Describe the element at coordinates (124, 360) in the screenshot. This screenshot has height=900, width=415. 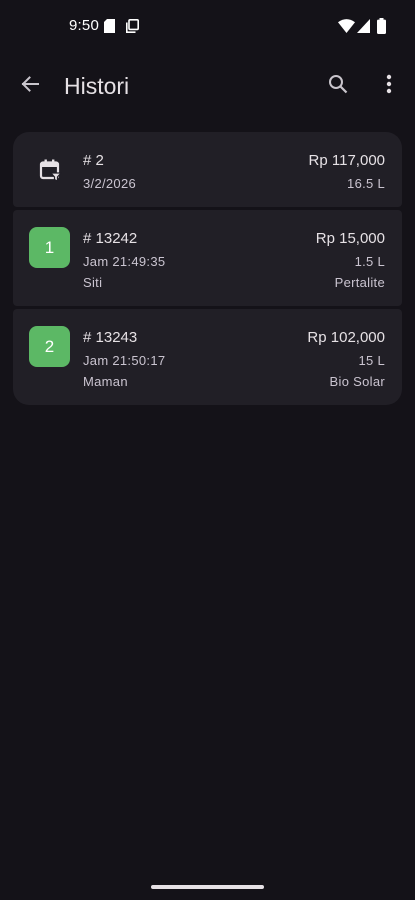
I see `transaction-time: Jam 21:50:17` at that location.